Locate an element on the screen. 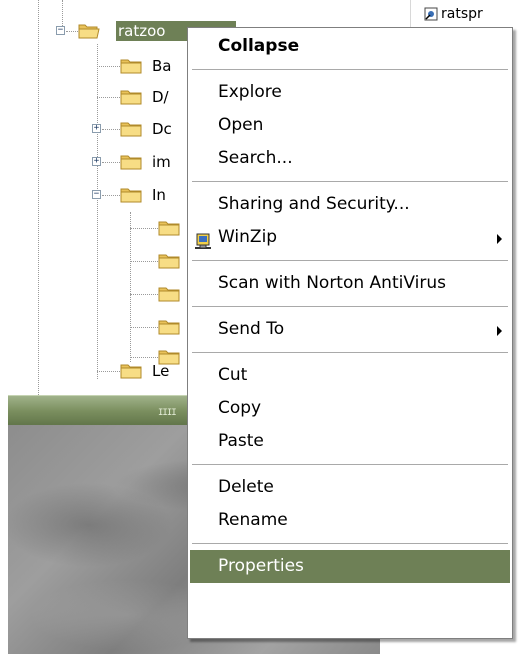  menu-item-label: Properties is located at coordinates (261, 566).